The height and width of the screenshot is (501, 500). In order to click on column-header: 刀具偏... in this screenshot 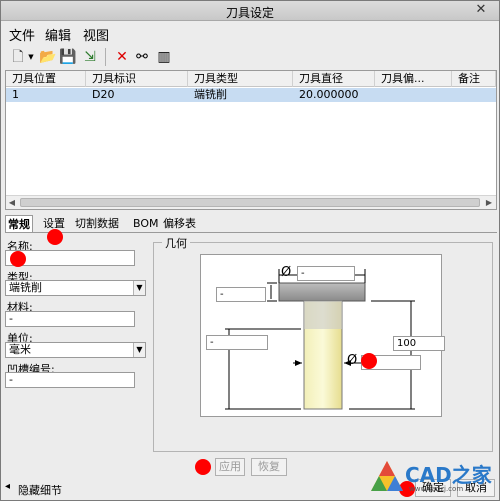, I will do `click(413, 79)`.